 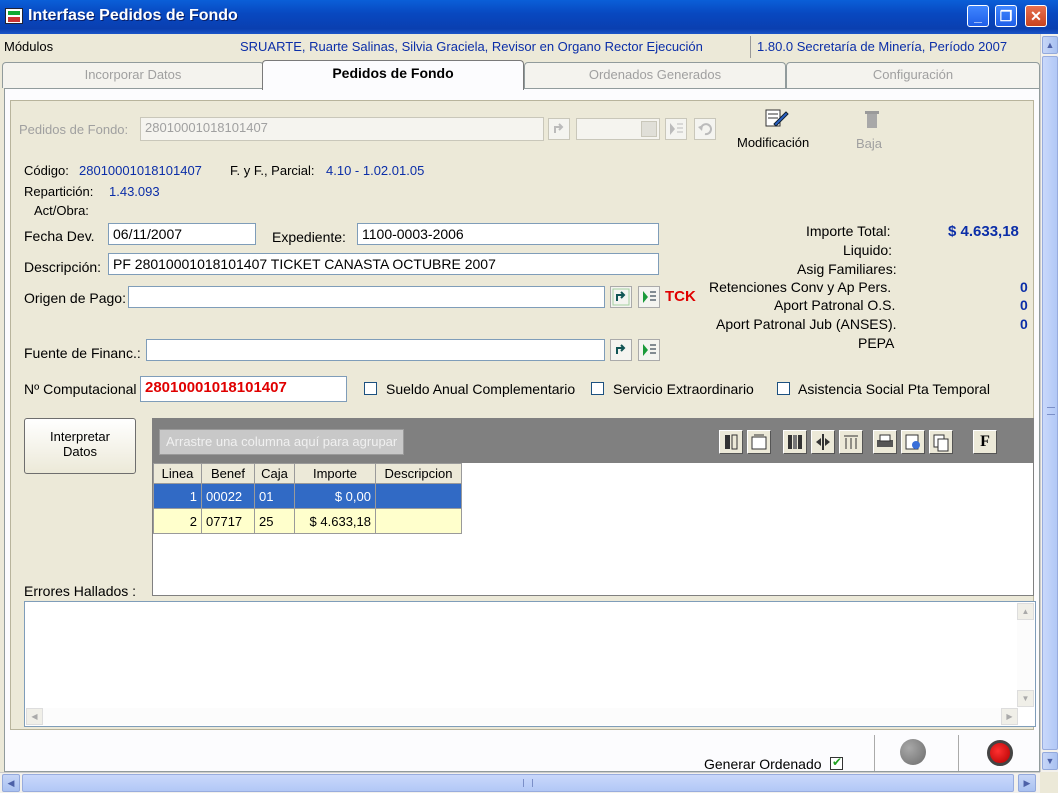 What do you see at coordinates (366, 297) in the screenshot?
I see `origen-input` at bounding box center [366, 297].